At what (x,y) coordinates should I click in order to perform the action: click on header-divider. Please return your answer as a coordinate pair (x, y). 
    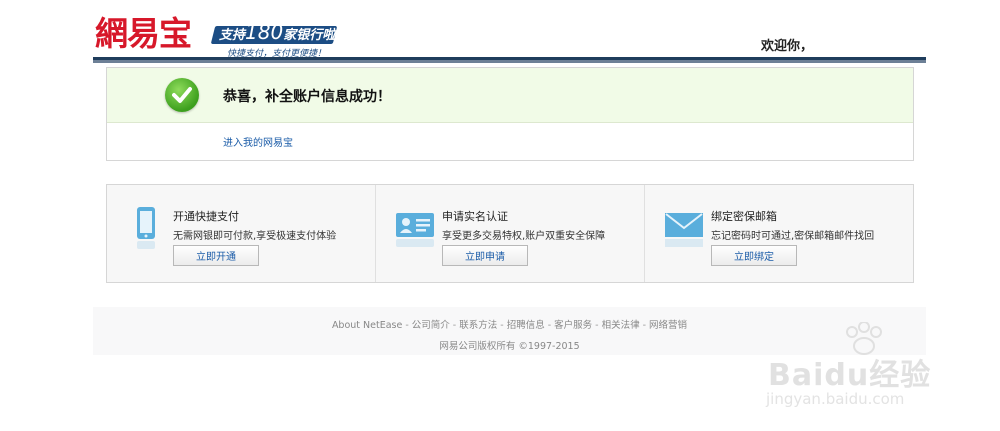
    Looking at the image, I should click on (509, 60).